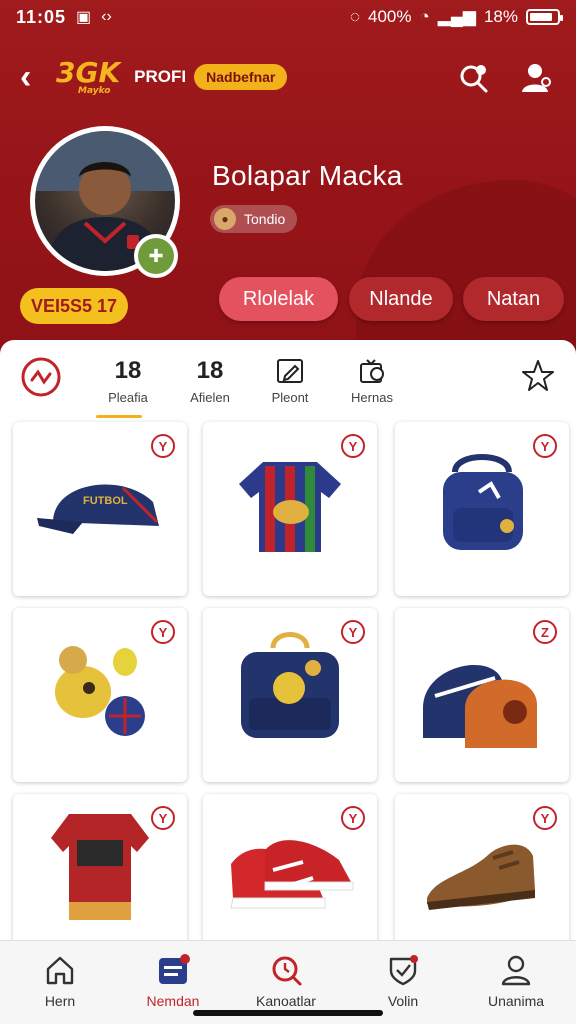 Image resolution: width=576 pixels, height=1024 pixels. I want to click on back-arrow-icon: ‹, so click(35, 77).